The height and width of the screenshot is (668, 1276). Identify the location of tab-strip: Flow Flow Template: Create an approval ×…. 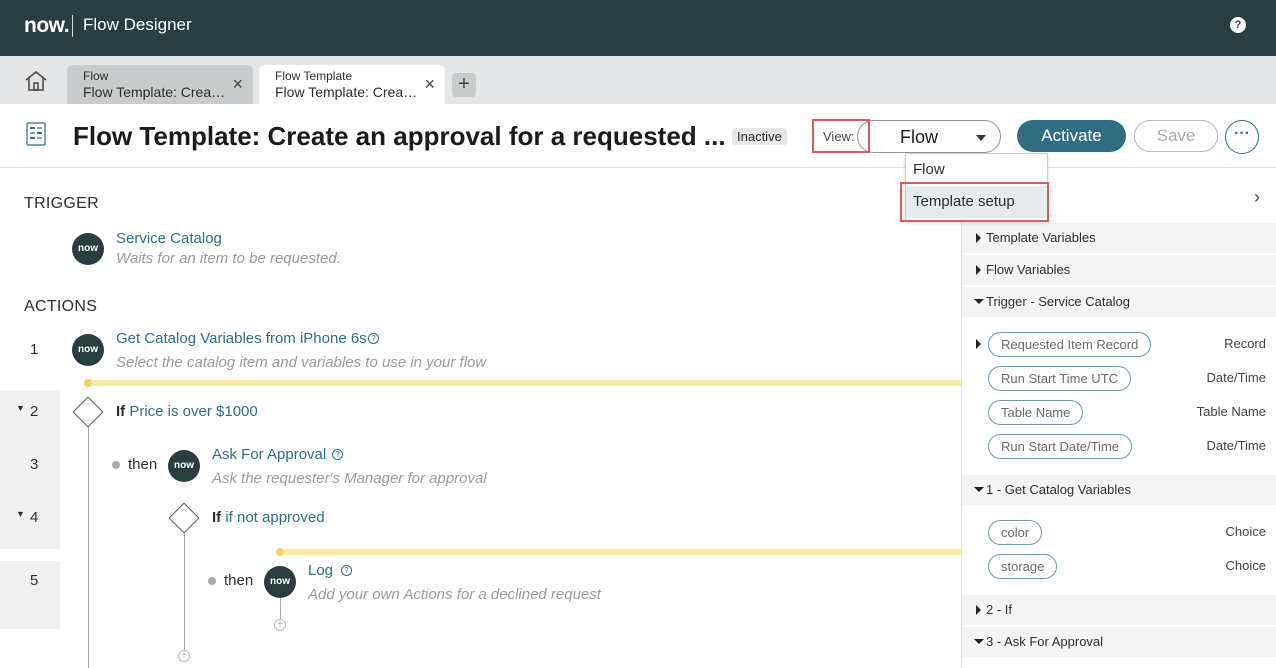
(638, 80).